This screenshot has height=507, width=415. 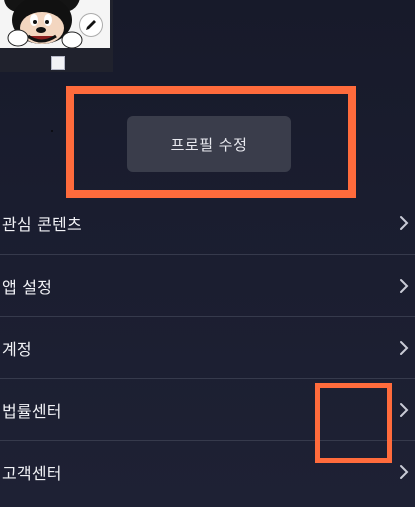 I want to click on checkbox, so click(x=58, y=63).